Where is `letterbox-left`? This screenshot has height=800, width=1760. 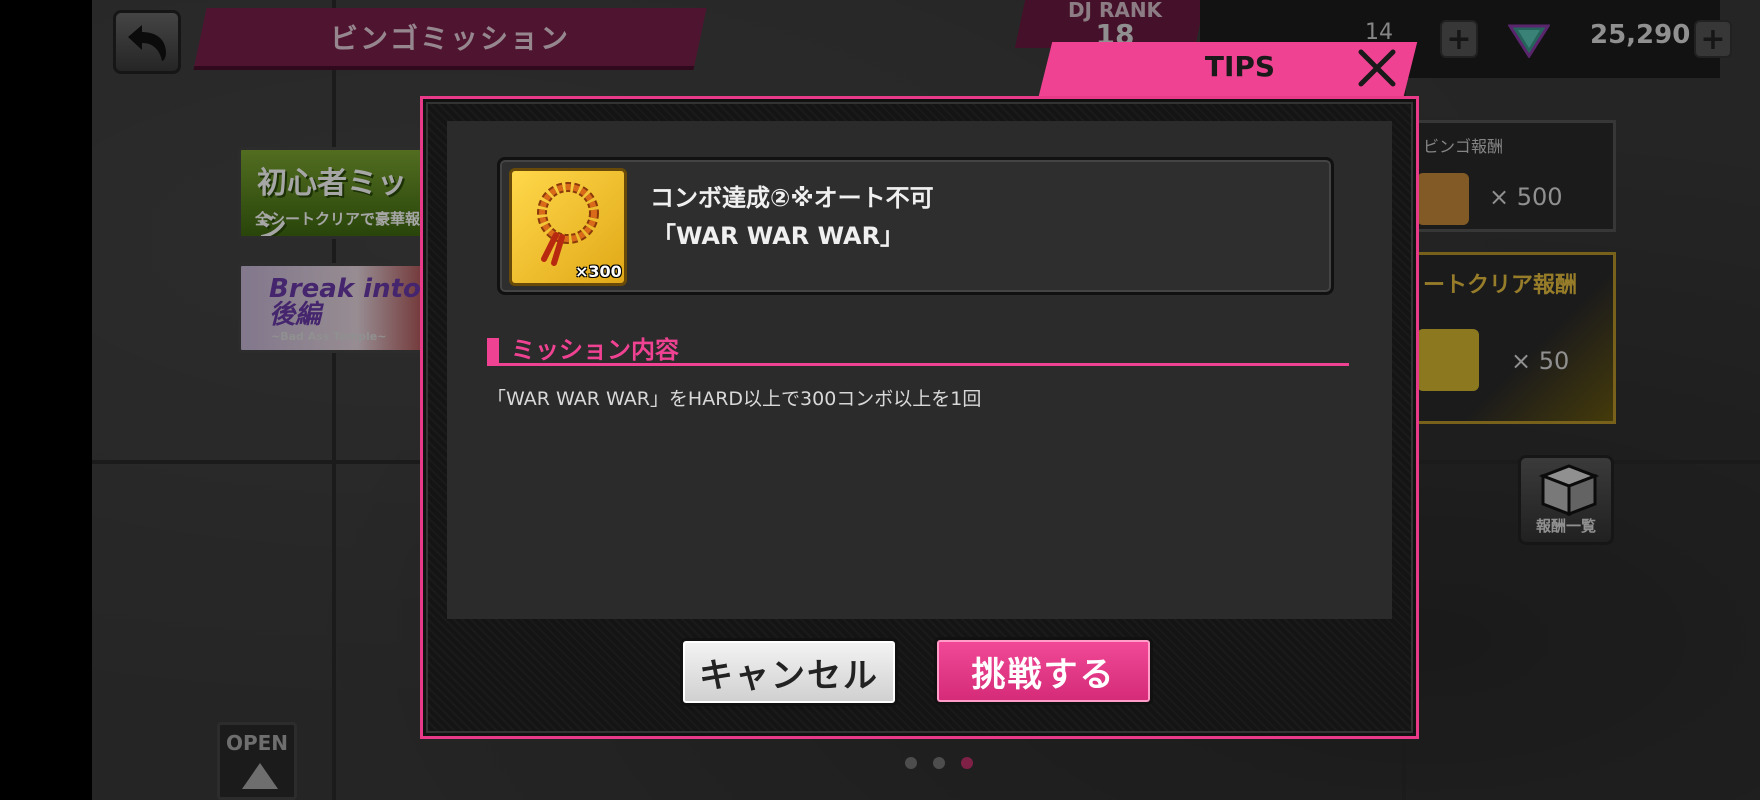 letterbox-left is located at coordinates (46, 400).